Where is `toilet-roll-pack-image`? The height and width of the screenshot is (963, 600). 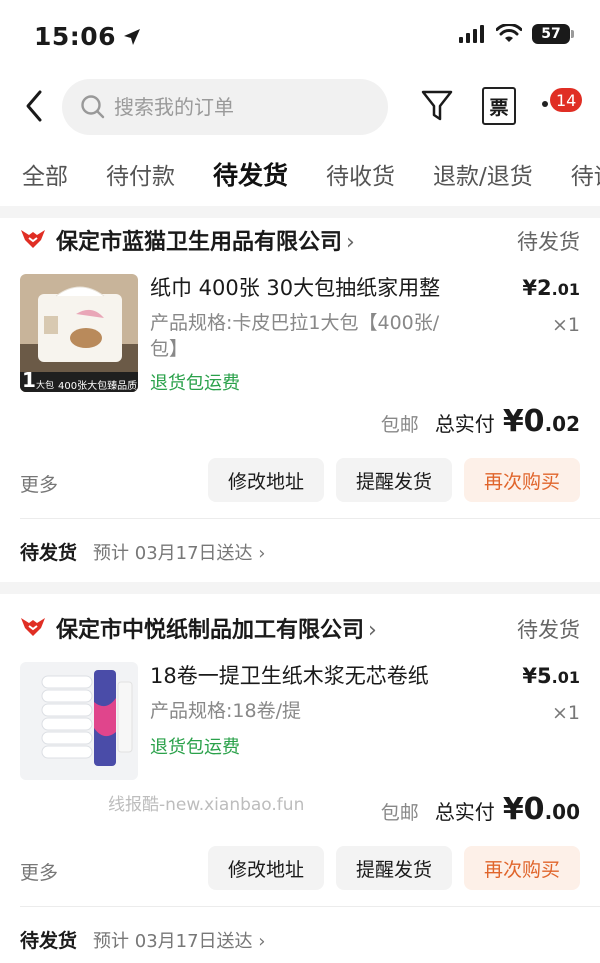 toilet-roll-pack-image is located at coordinates (79, 721).